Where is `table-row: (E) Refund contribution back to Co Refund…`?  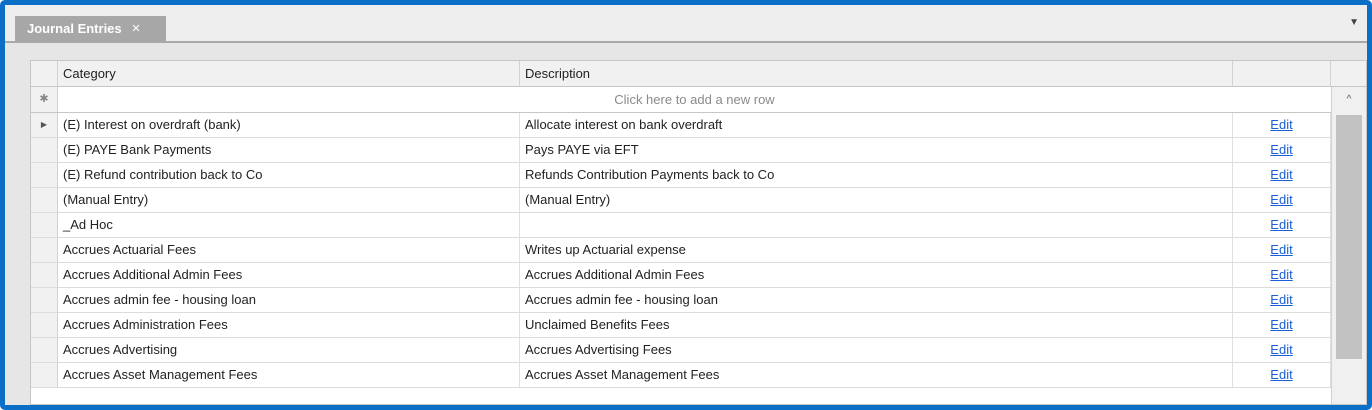
table-row: (E) Refund contribution back to Co Refund… is located at coordinates (681, 175).